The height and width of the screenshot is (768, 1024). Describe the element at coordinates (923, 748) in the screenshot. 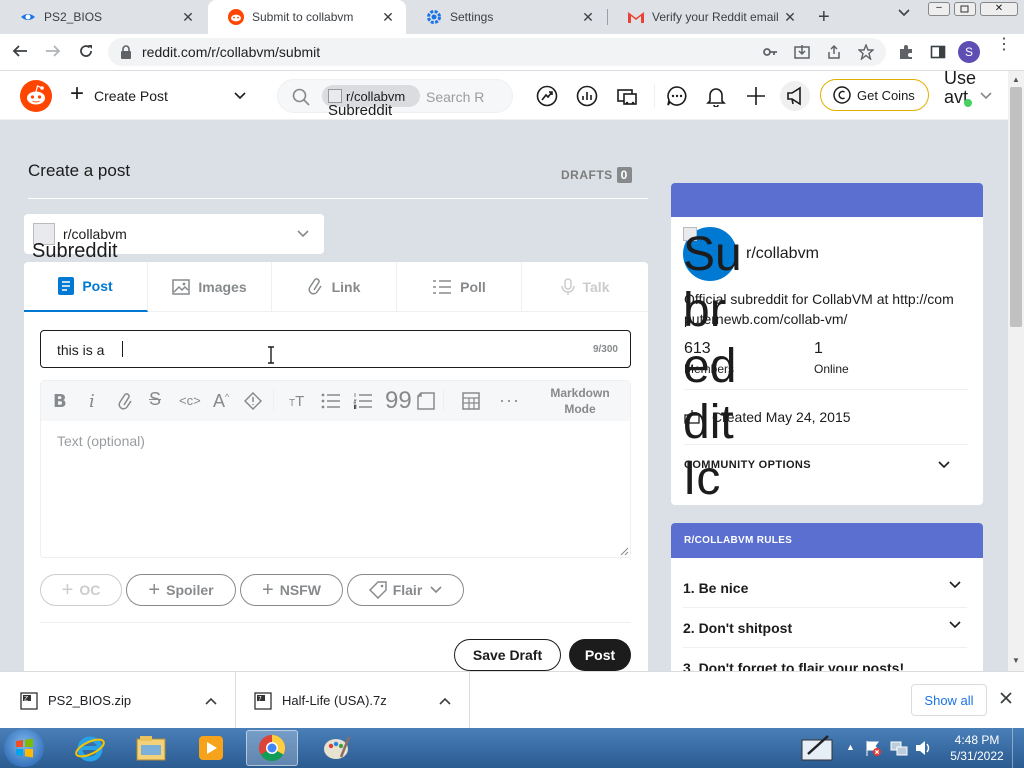

I see `volume-icon` at that location.